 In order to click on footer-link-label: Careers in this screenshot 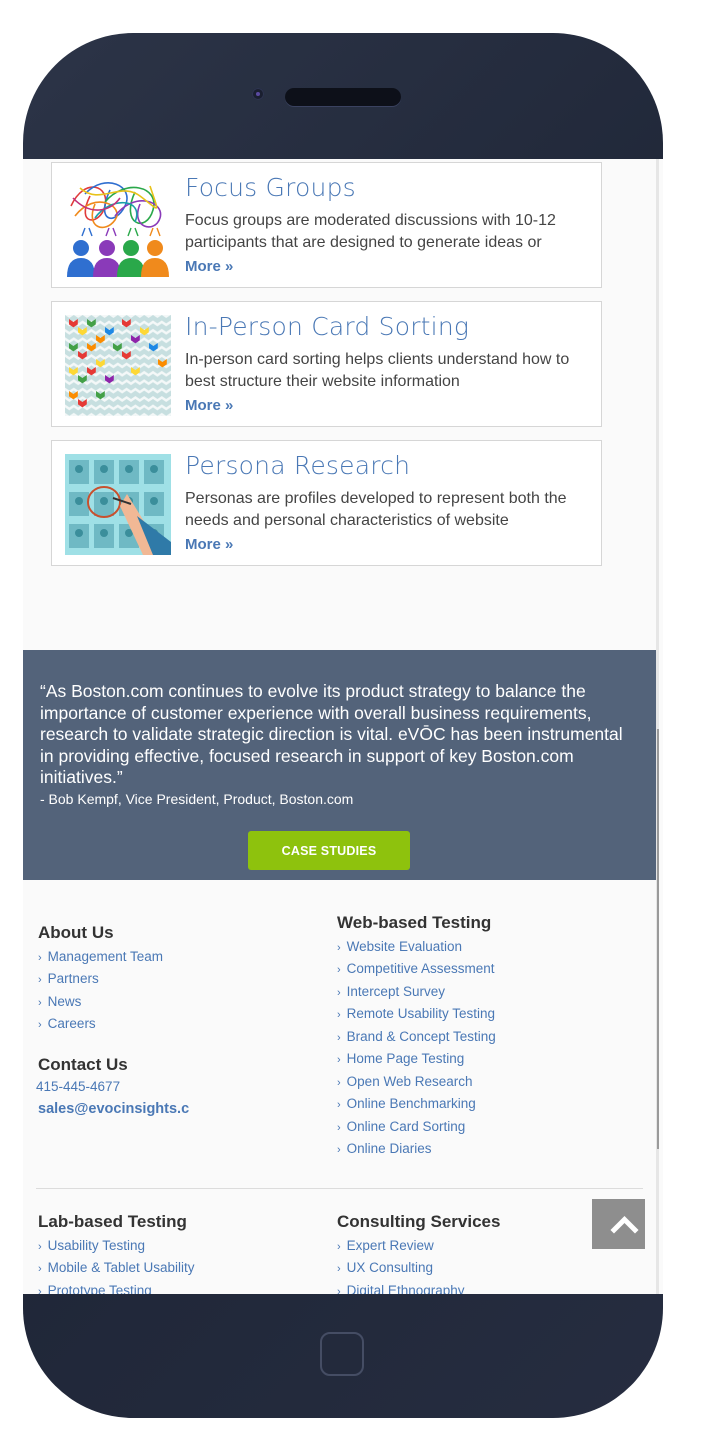, I will do `click(71, 1023)`.